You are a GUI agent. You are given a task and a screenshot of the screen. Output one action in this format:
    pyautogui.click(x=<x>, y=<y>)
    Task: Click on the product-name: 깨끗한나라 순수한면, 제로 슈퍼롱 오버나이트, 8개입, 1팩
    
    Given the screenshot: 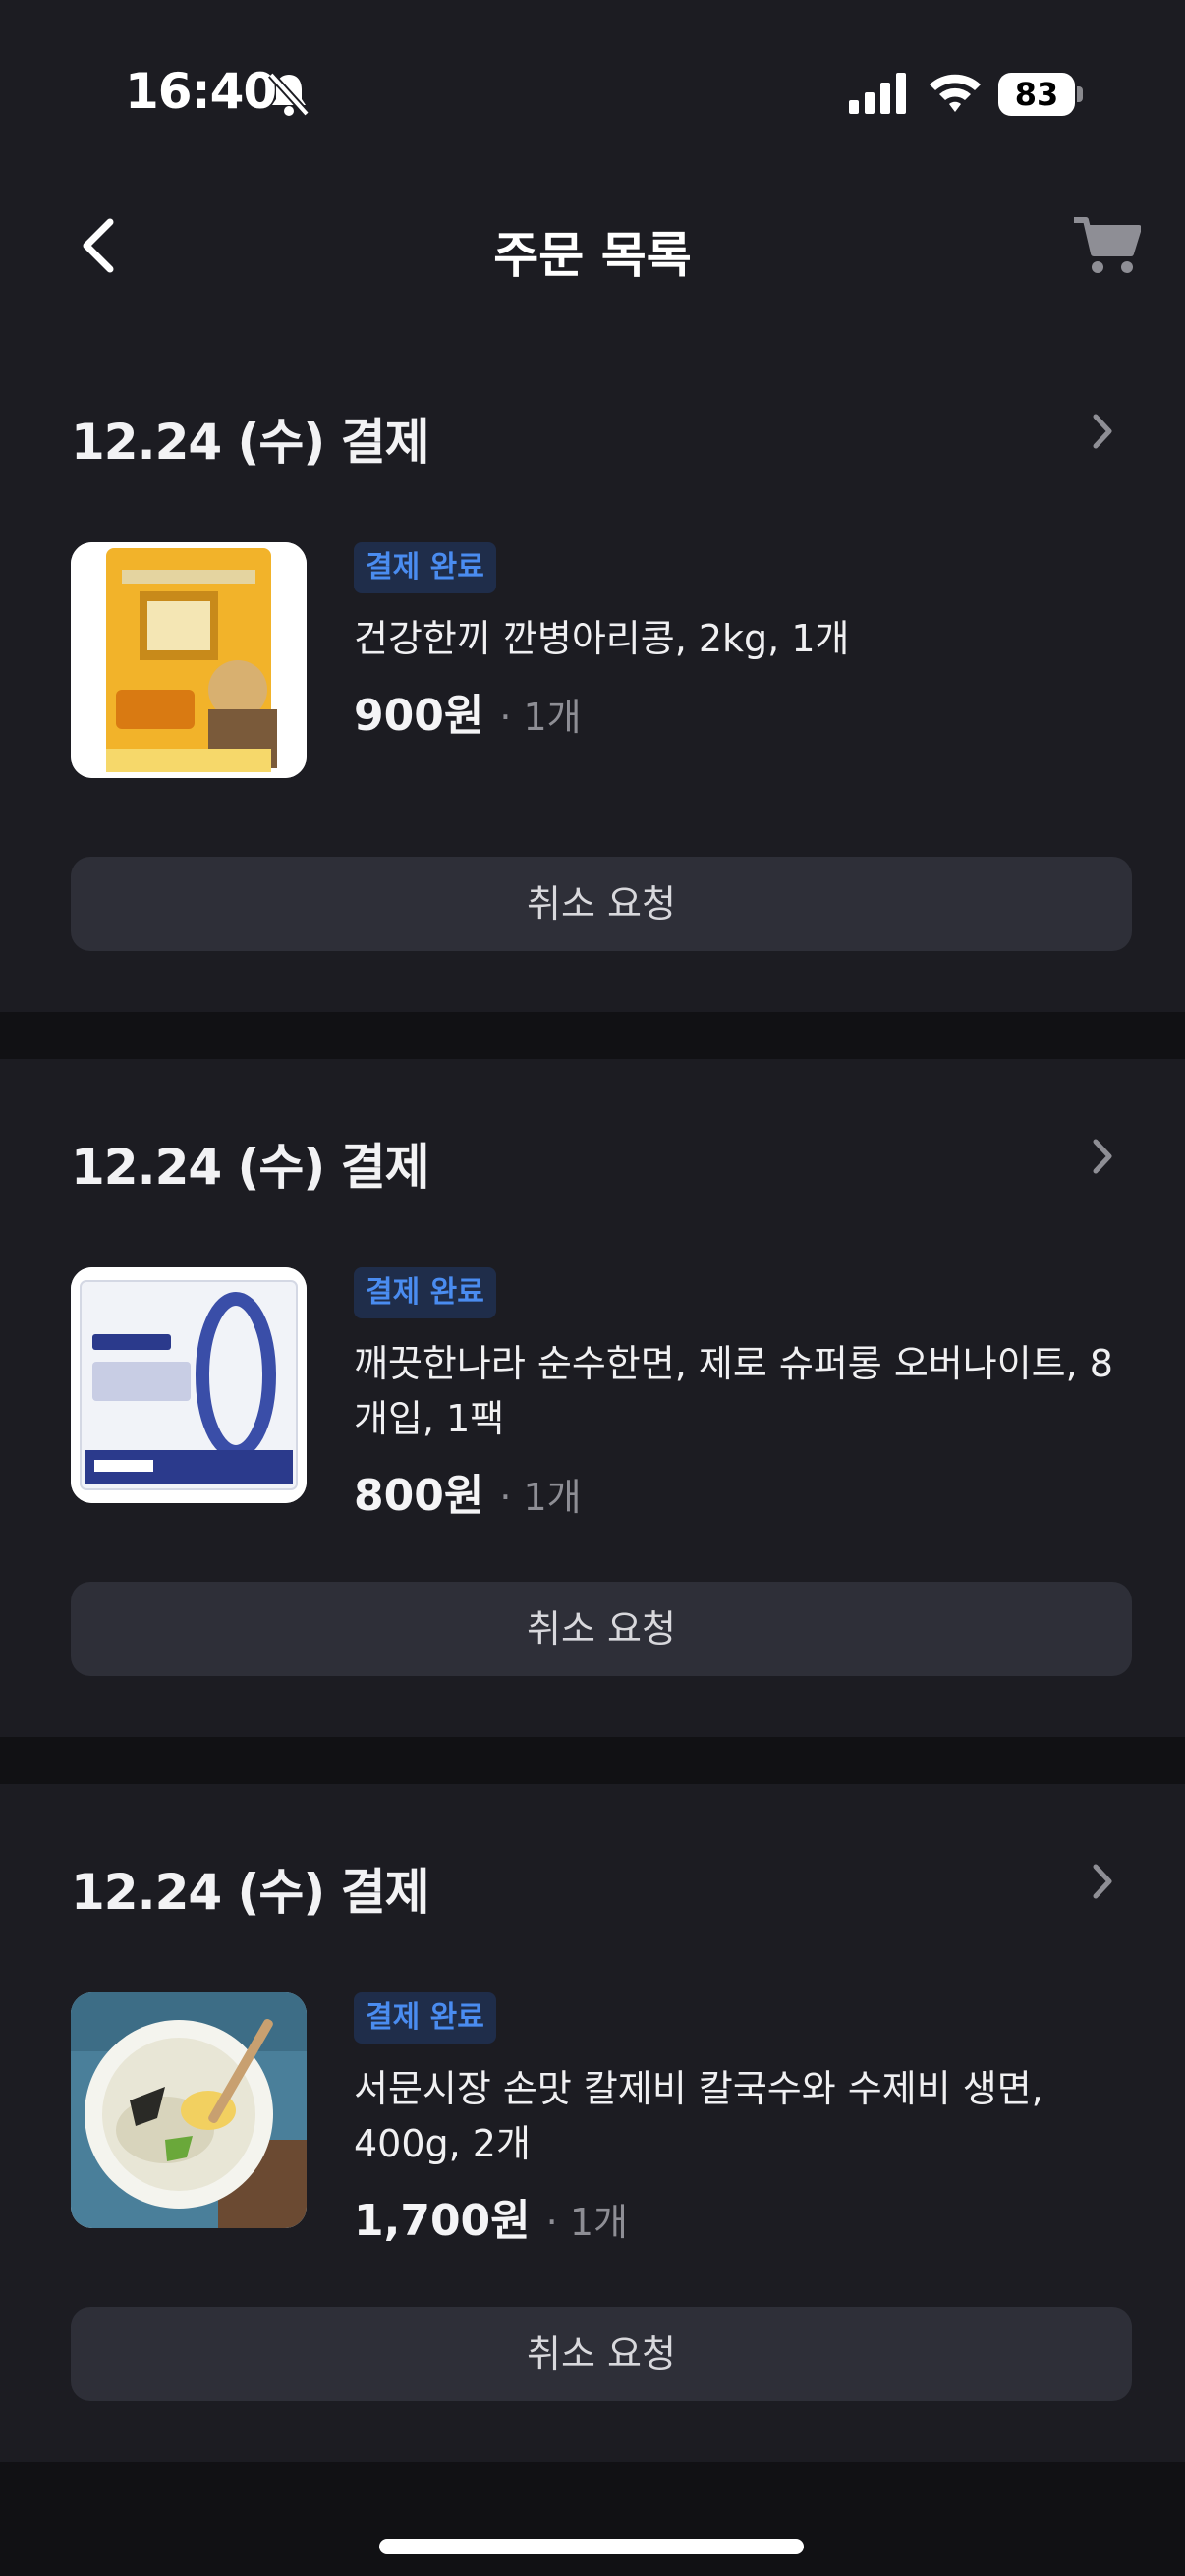 What is the action you would take?
    pyautogui.click(x=734, y=1391)
    